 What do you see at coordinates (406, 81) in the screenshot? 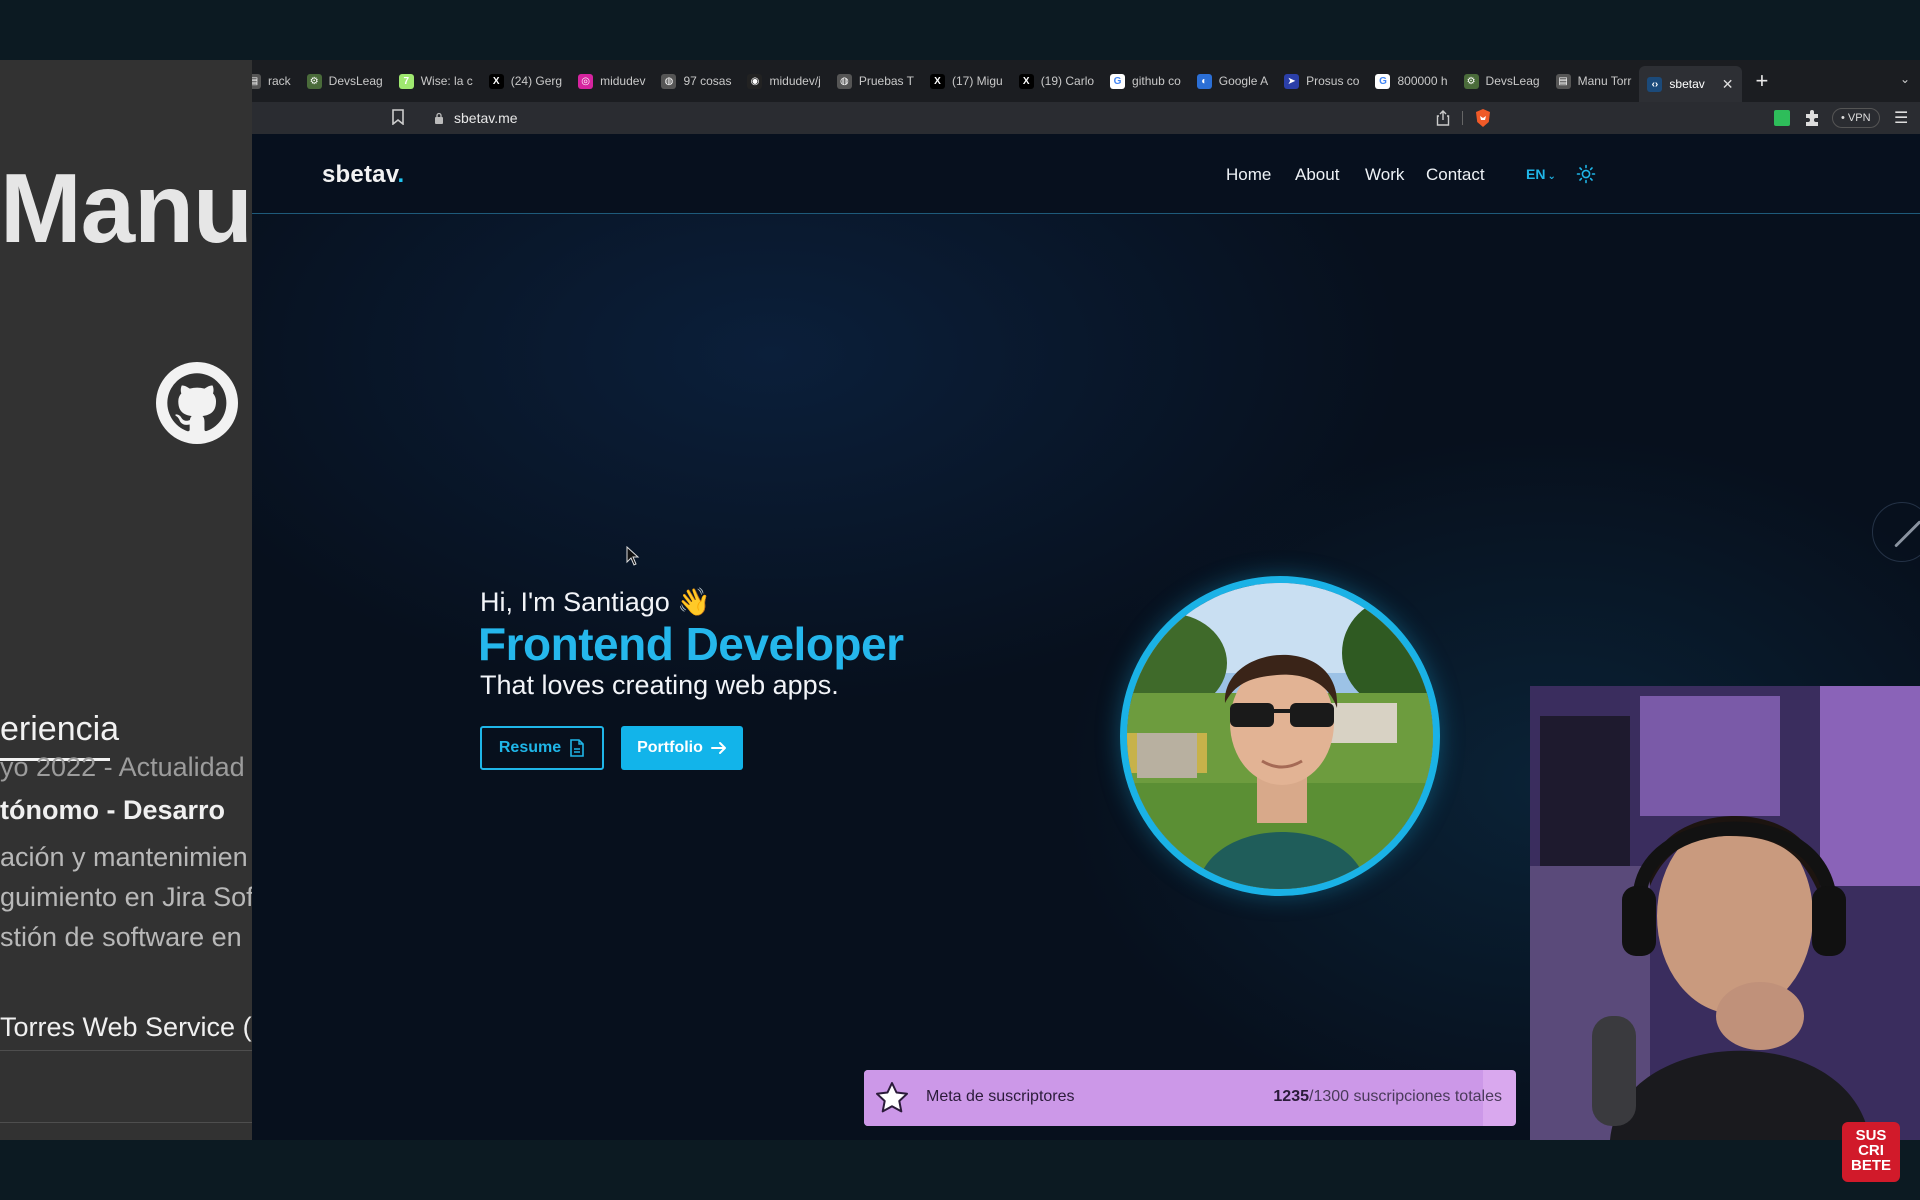
I see `wise-icon: 7` at bounding box center [406, 81].